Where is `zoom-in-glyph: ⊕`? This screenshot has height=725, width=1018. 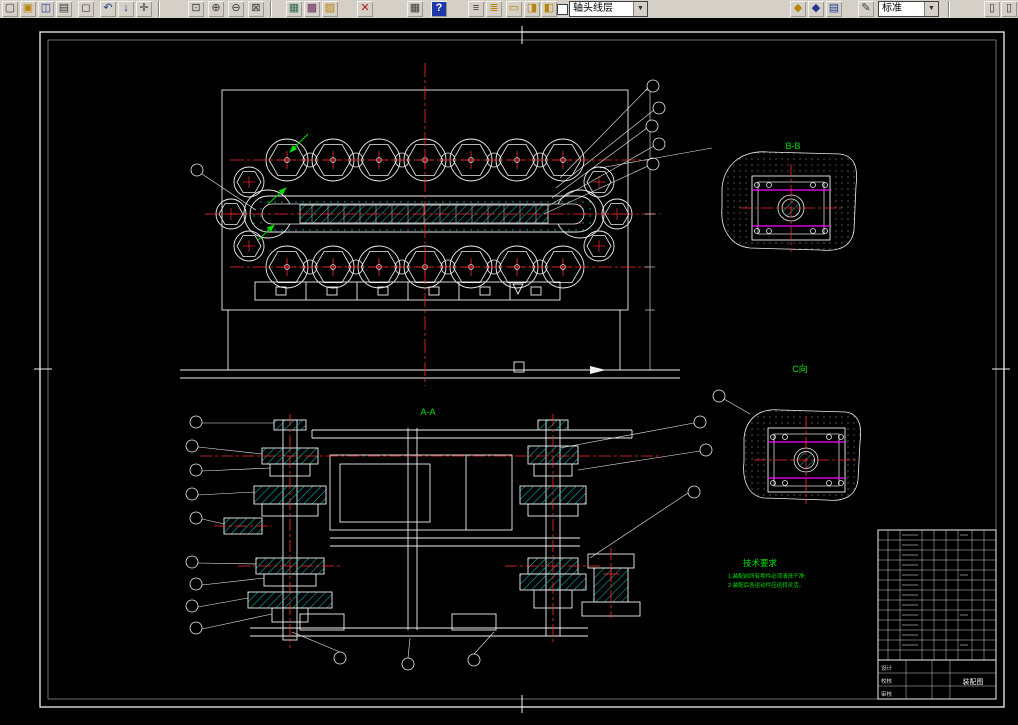
zoom-in-glyph: ⊕ is located at coordinates (216, 8).